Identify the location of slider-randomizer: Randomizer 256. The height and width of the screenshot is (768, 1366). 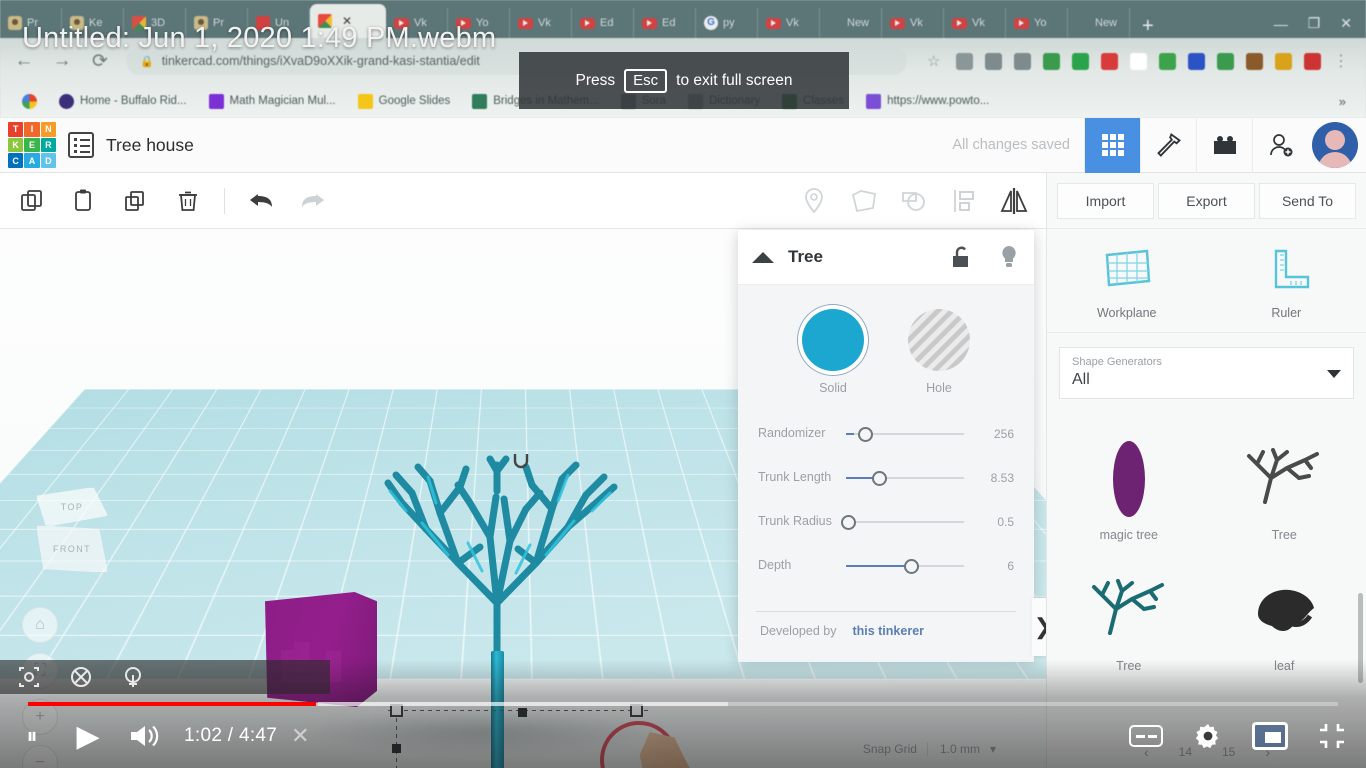
(886, 434).